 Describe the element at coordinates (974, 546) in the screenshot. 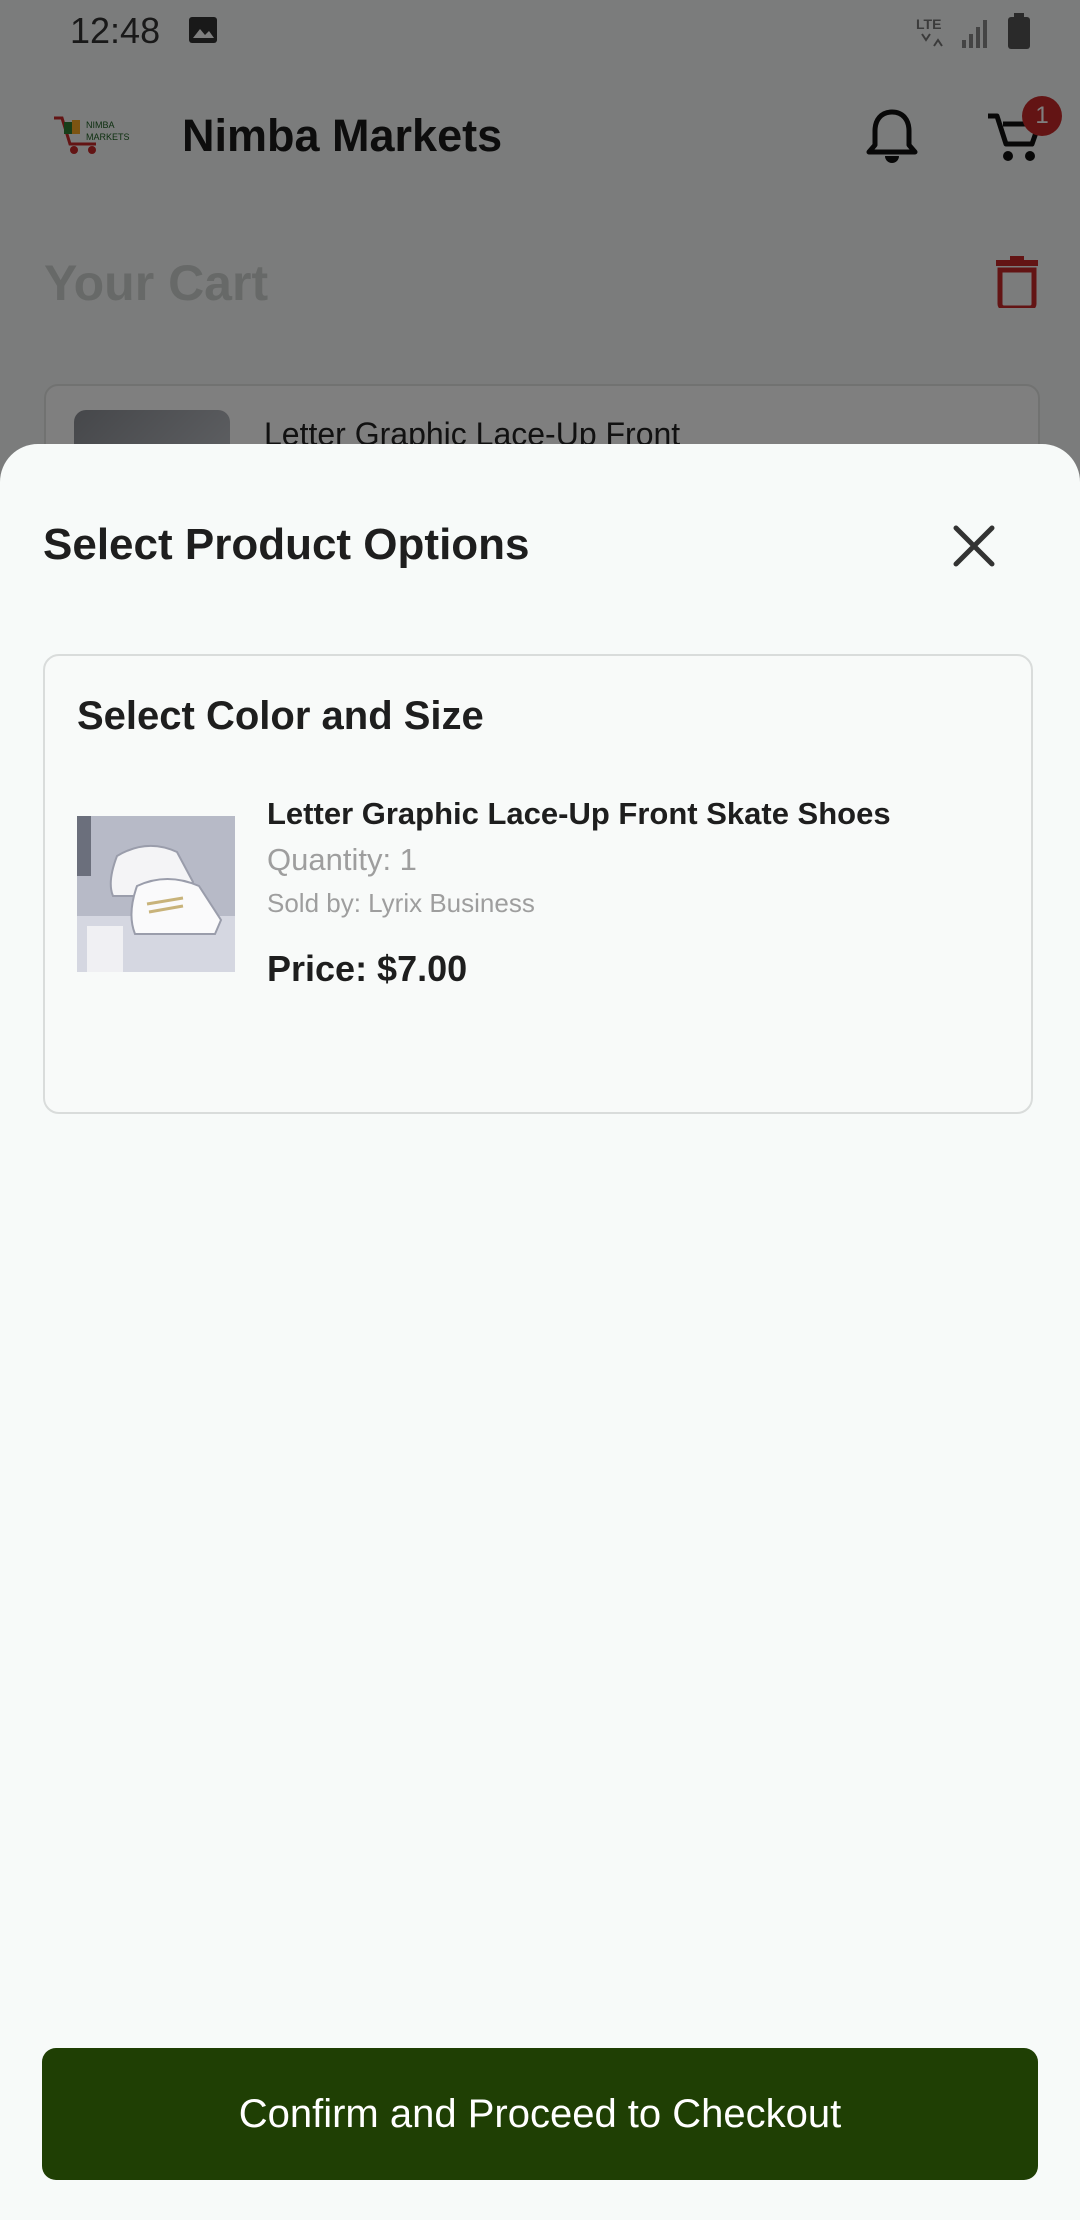

I see `close-icon` at that location.